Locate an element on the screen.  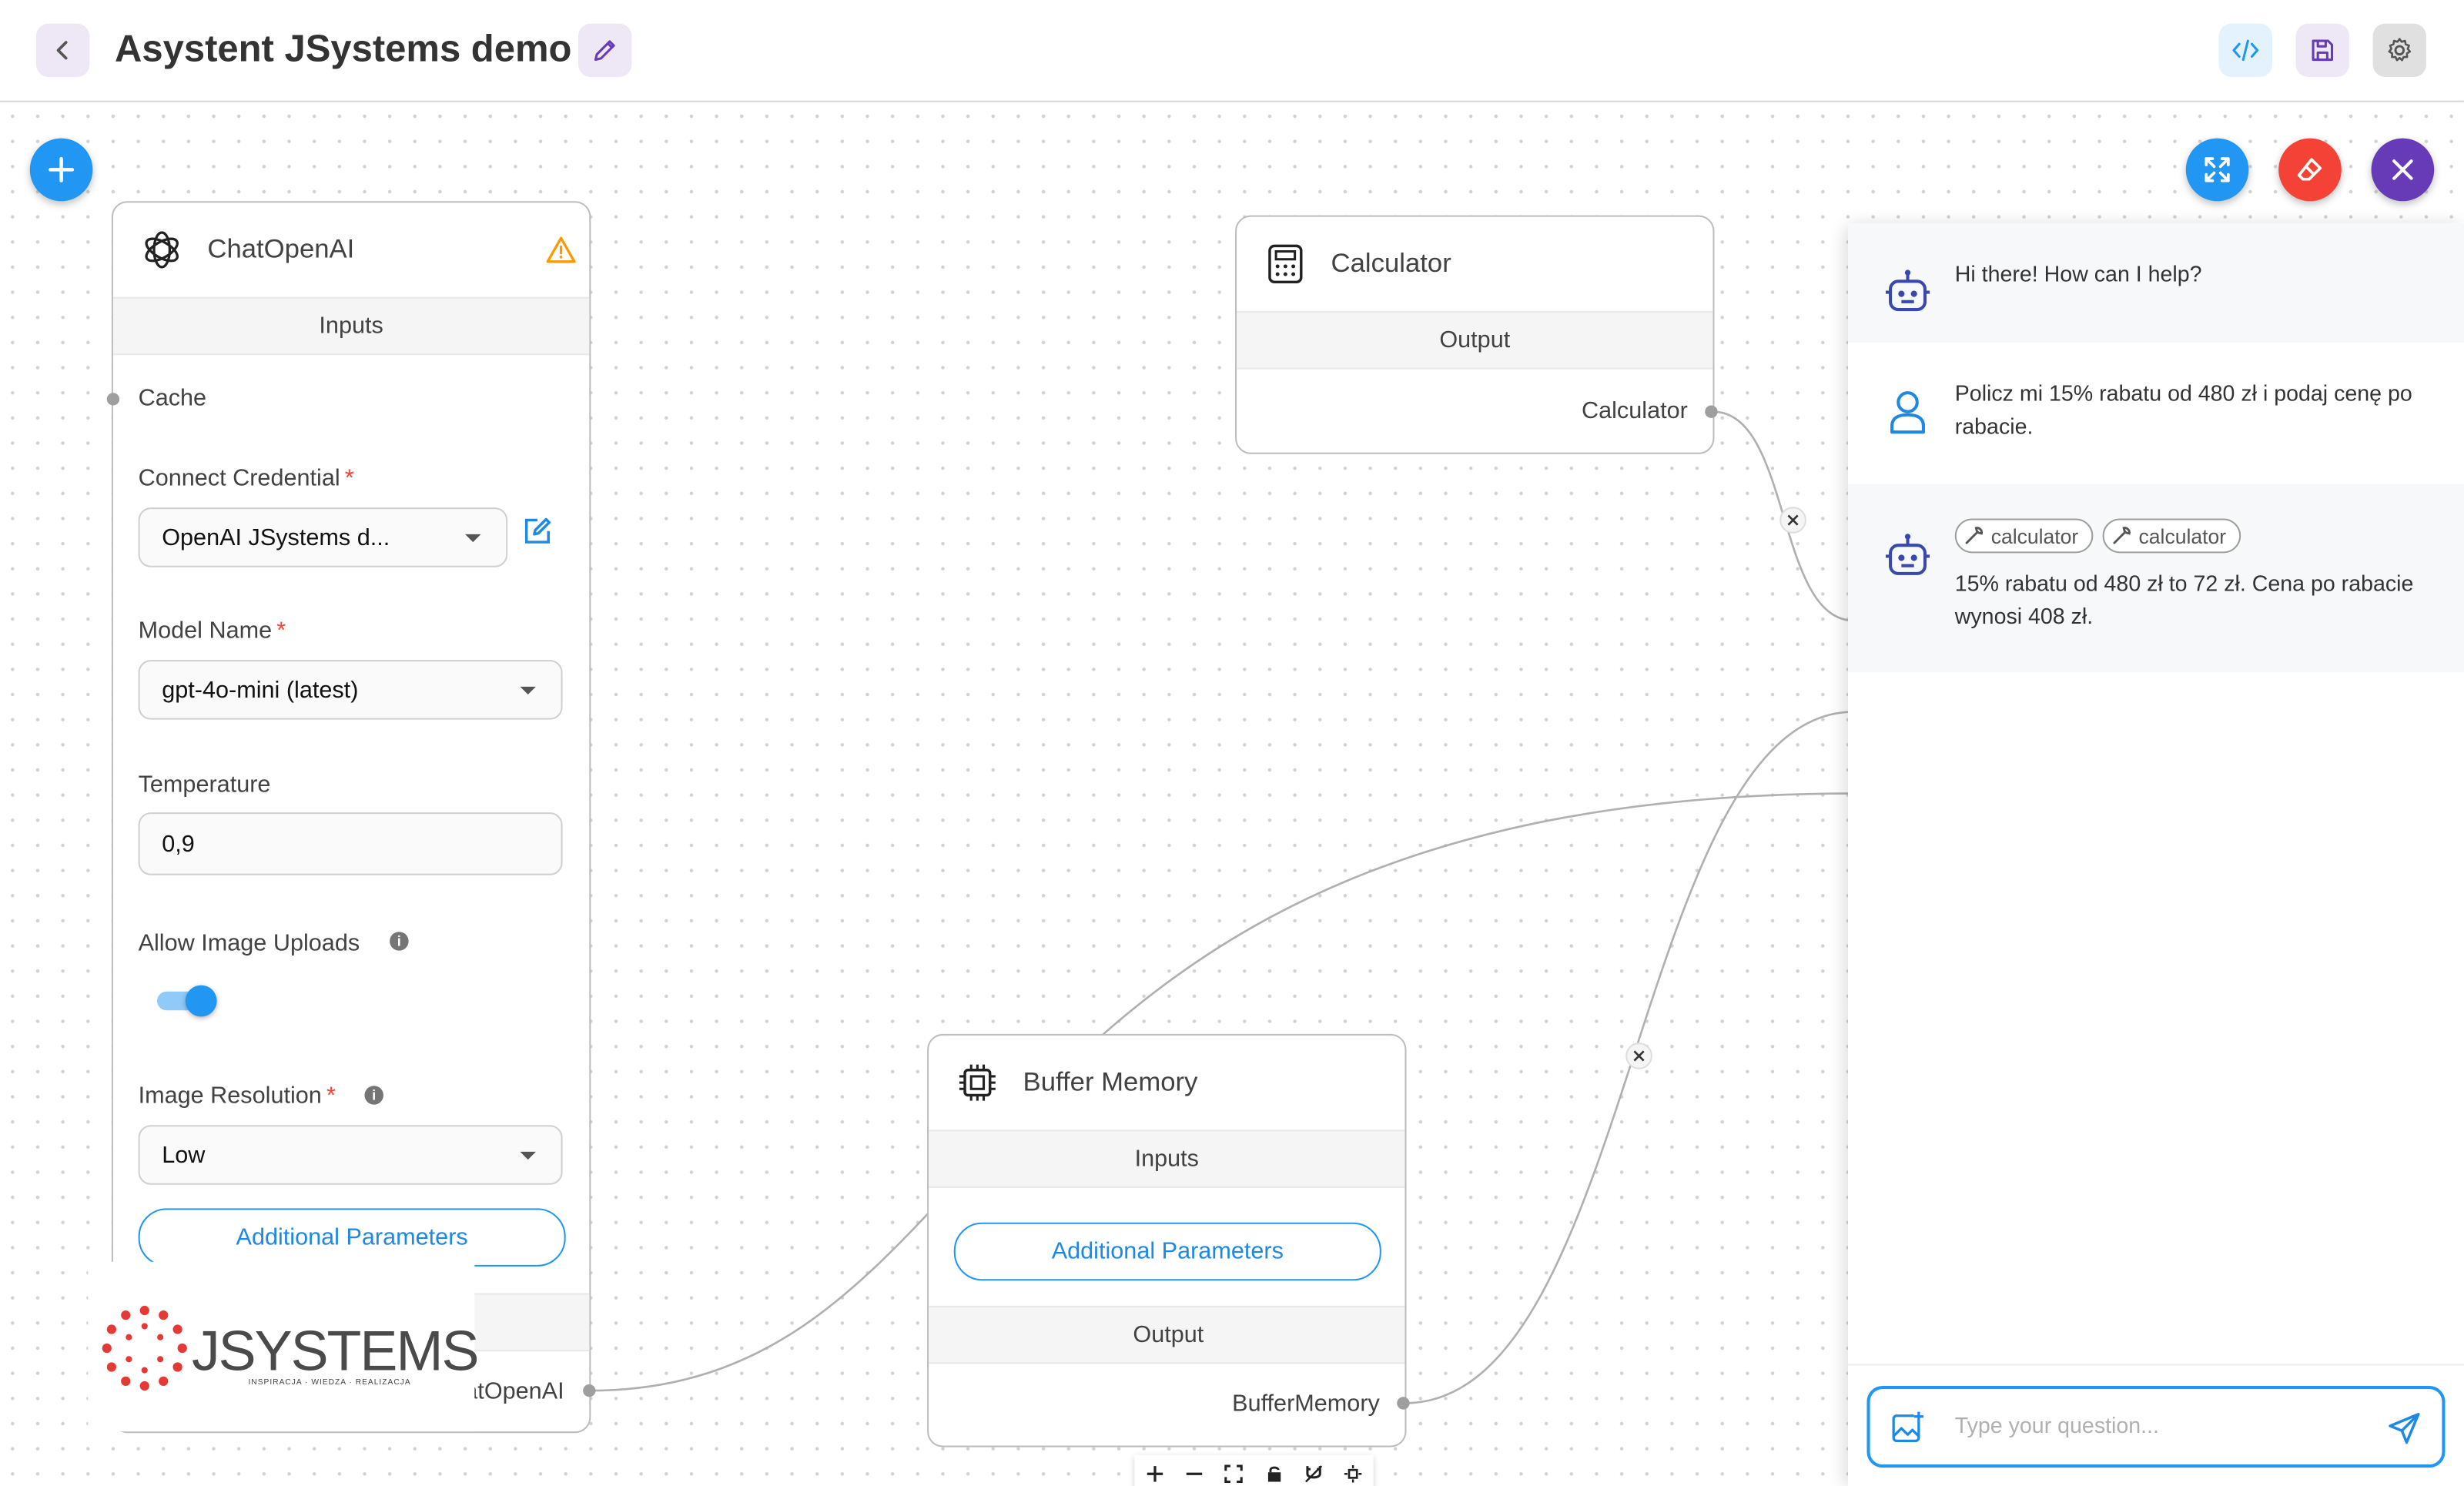
clear-chat-button is located at coordinates (2310, 170).